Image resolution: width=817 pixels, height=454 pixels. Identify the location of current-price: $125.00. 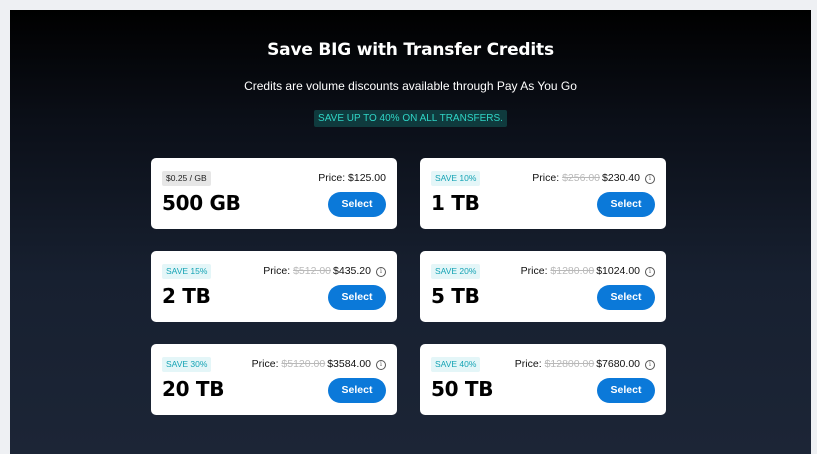
(367, 178).